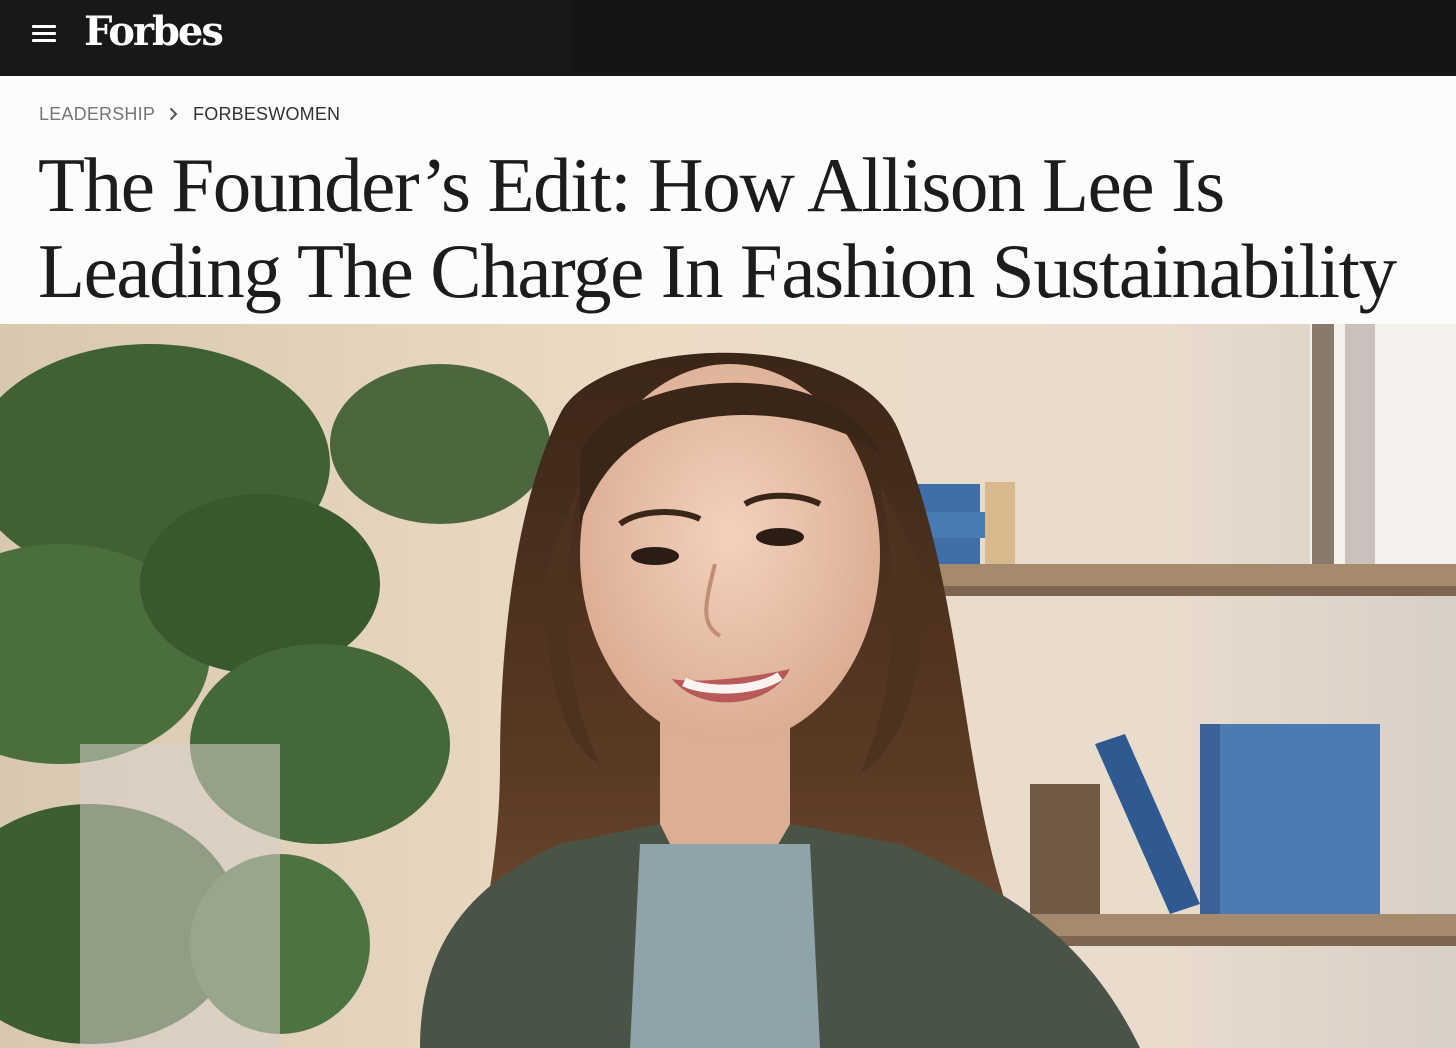 The height and width of the screenshot is (1048, 1456). What do you see at coordinates (189, 114) in the screenshot?
I see `breadcrumb: LEADERSHIP FORBESWOMEN` at bounding box center [189, 114].